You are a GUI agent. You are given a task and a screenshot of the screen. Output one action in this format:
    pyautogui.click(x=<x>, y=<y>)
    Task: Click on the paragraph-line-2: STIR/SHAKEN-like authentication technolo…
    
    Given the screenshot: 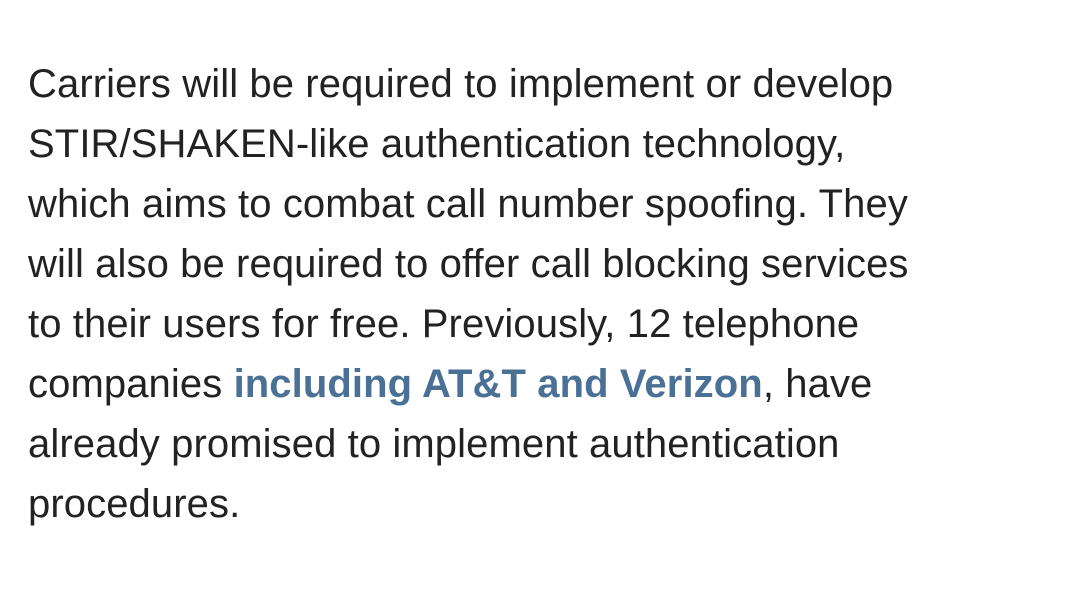 What is the action you would take?
    pyautogui.click(x=437, y=144)
    